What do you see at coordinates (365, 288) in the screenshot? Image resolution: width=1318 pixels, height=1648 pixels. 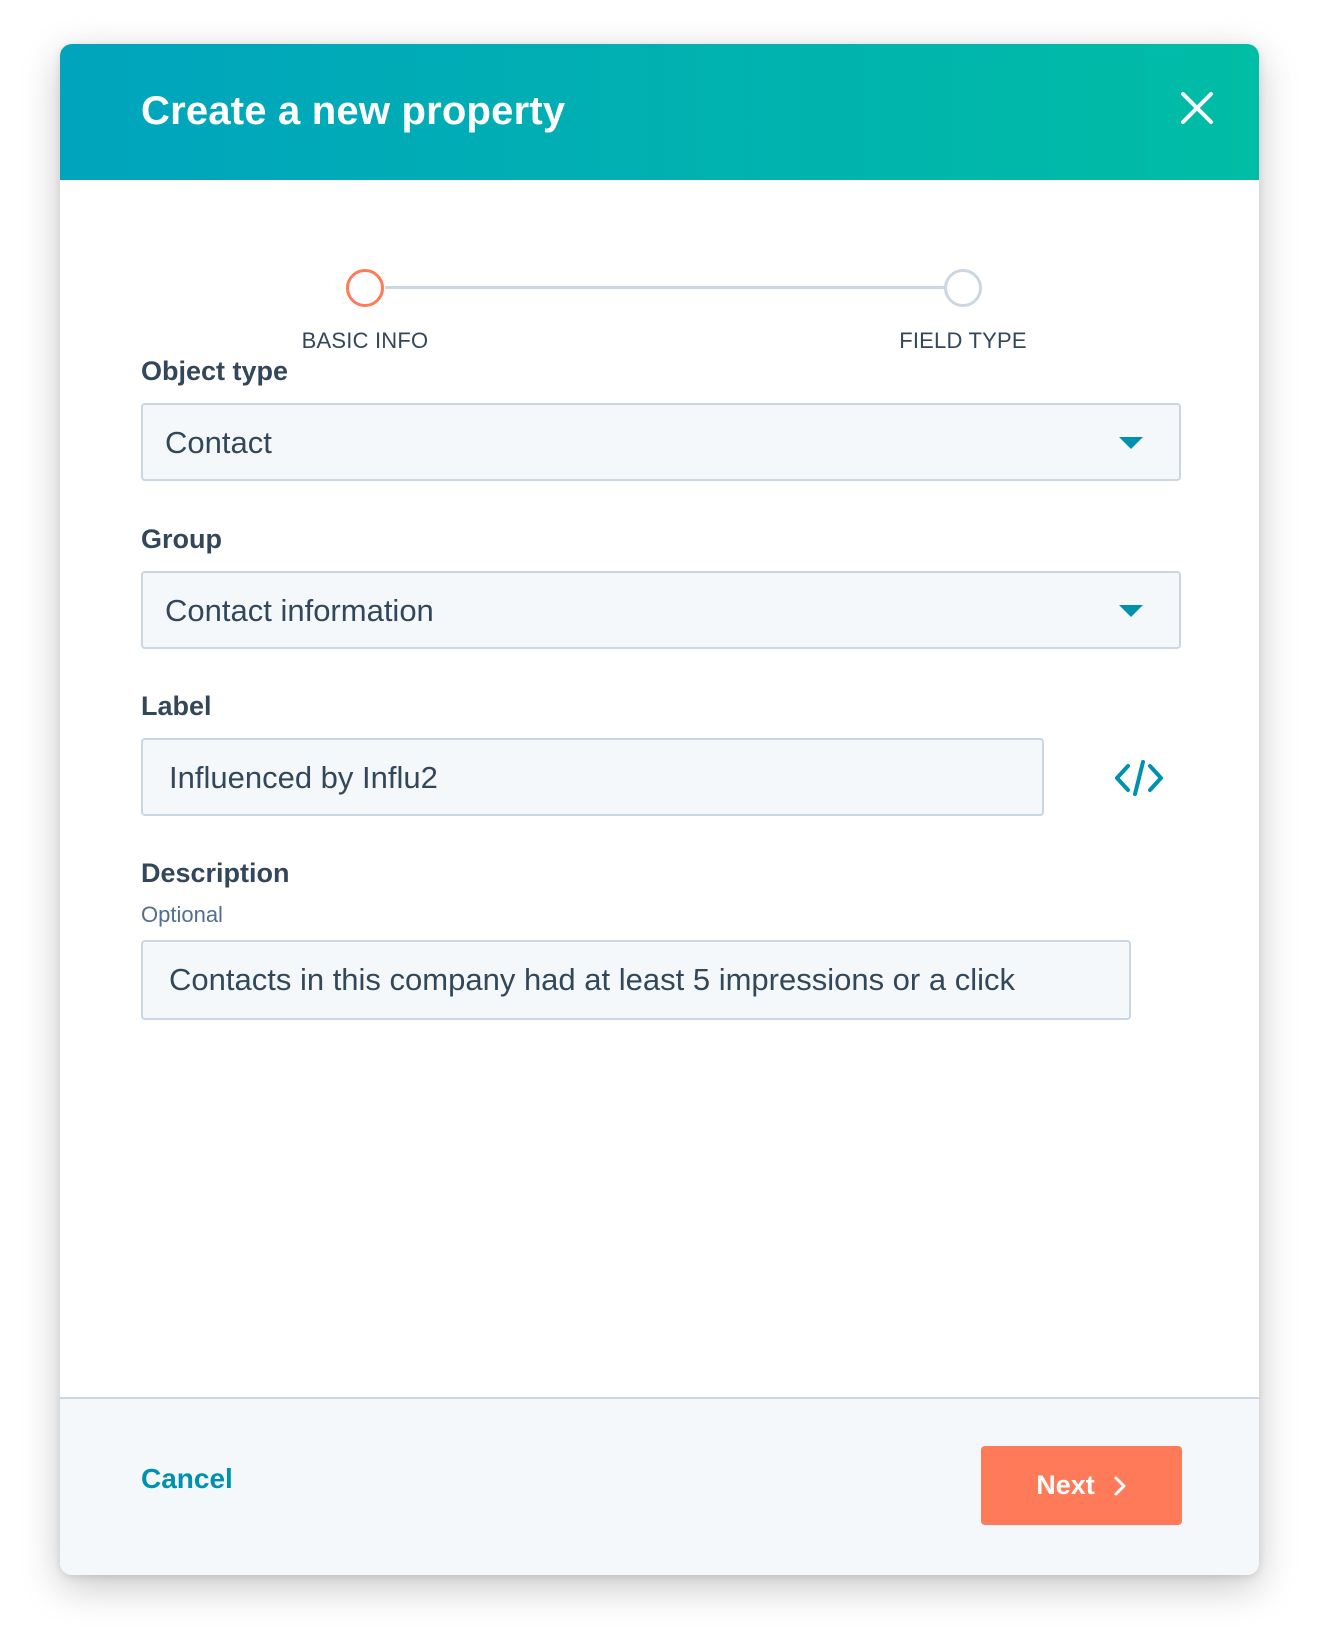 I see `step-dot-basic-info` at bounding box center [365, 288].